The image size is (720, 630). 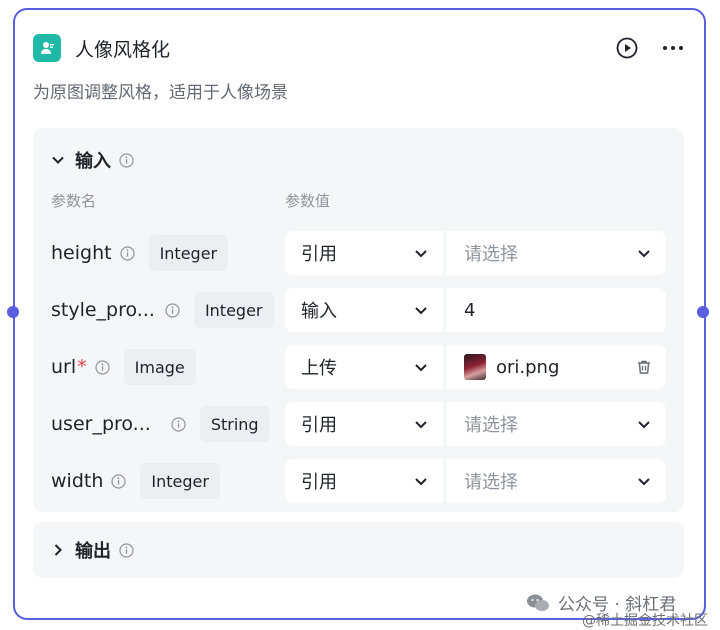 What do you see at coordinates (123, 49) in the screenshot?
I see `node-title: 人像风格化` at bounding box center [123, 49].